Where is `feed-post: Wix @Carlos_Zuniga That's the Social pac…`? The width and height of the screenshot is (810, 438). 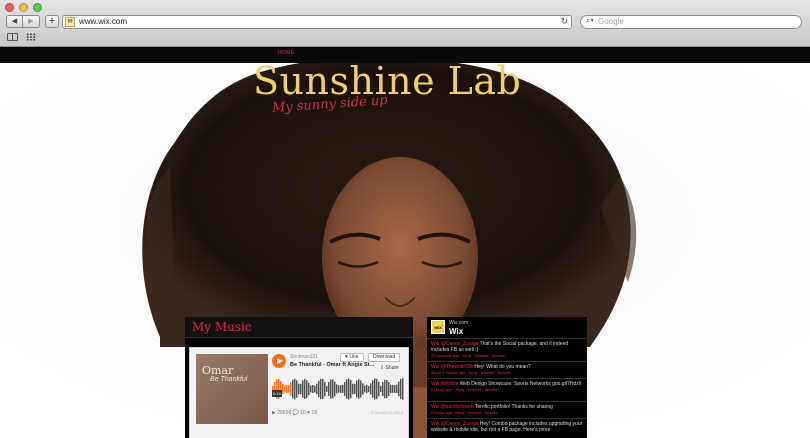 feed-post: Wix @Carlos_Zuniga That's the Social pac… is located at coordinates (507, 349).